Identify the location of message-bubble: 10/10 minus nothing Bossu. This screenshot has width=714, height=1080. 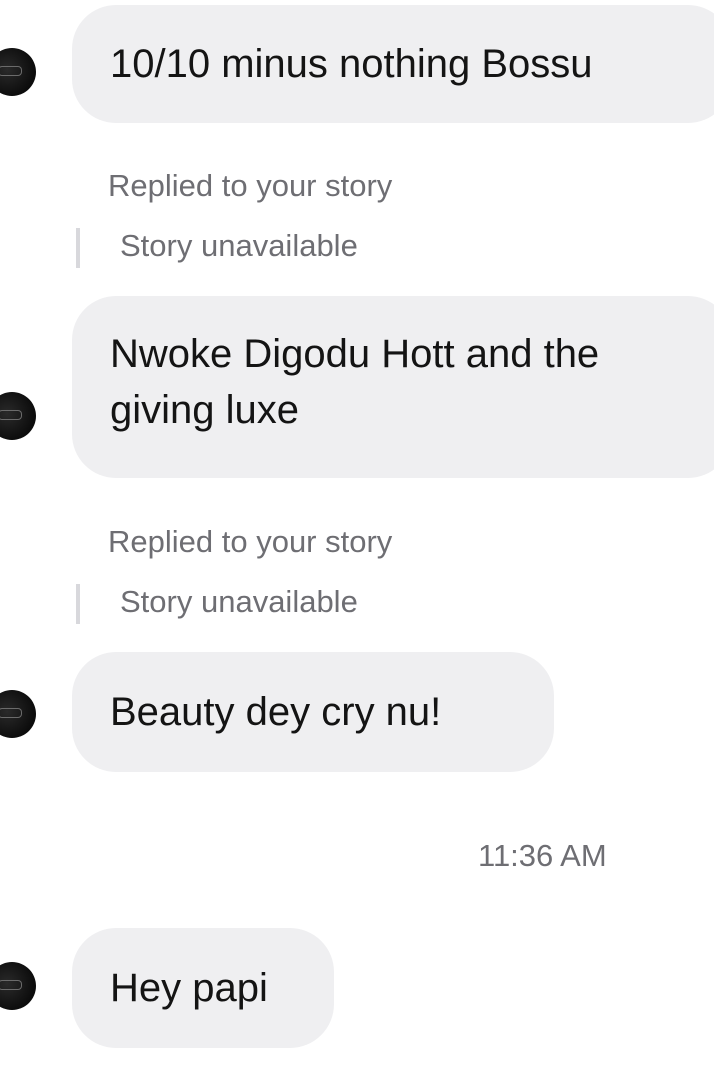
(393, 64).